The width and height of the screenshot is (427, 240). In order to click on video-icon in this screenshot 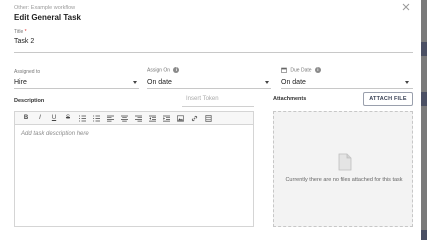, I will do `click(208, 118)`.